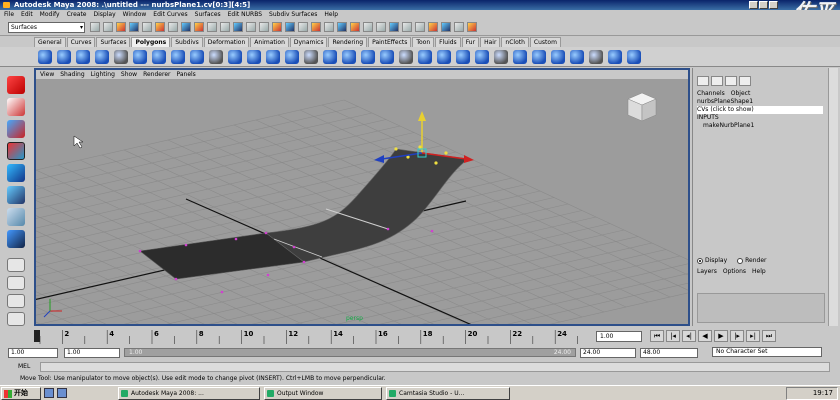 Image resolution: width=840 pixels, height=400 pixels. What do you see at coordinates (669, 353) in the screenshot?
I see `animation-end-field: 48.00` at bounding box center [669, 353].